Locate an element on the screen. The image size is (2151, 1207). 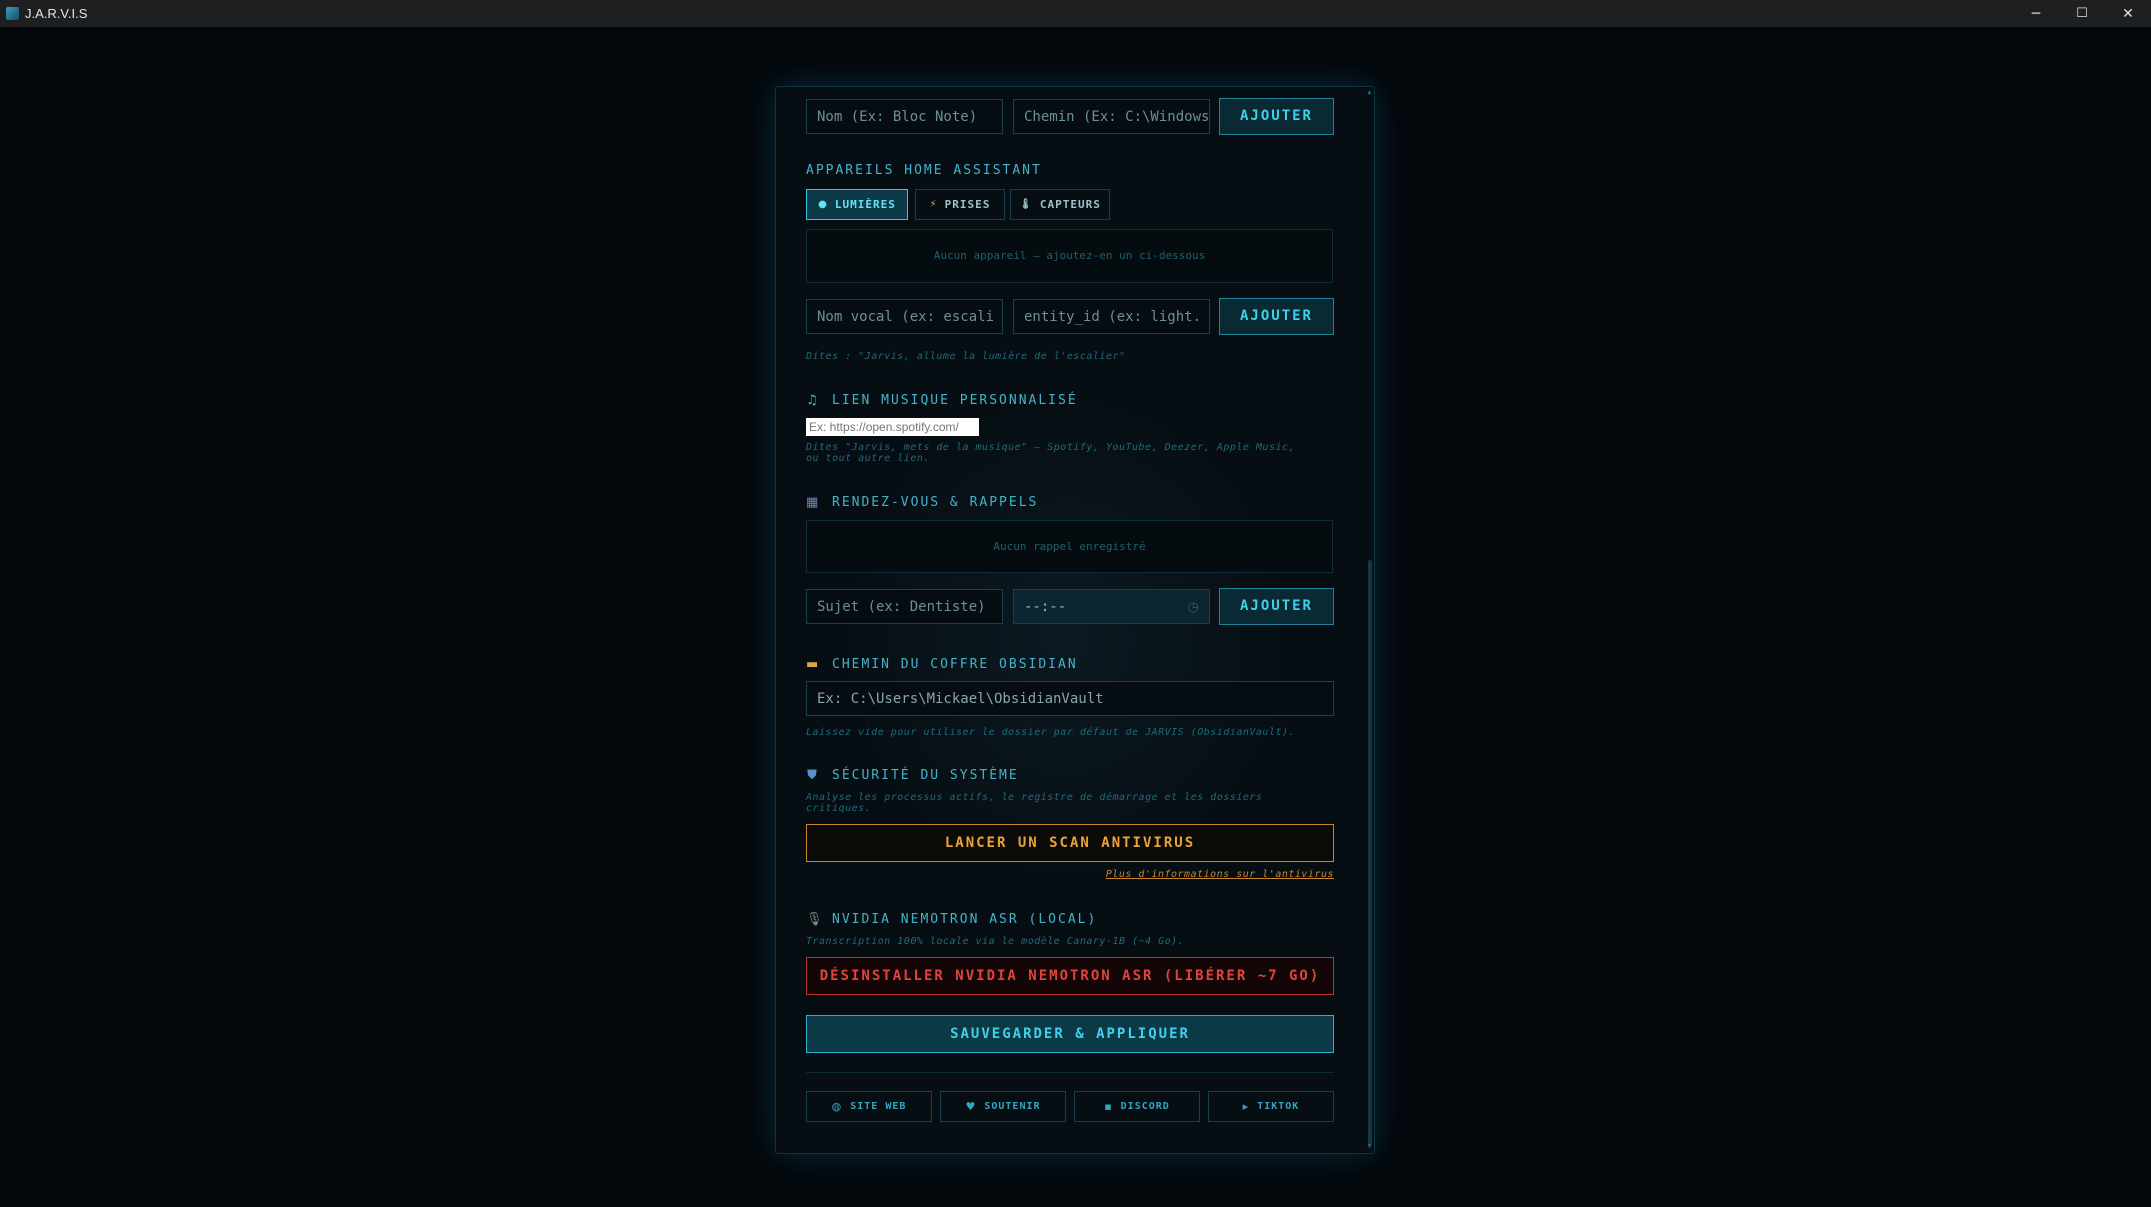
support-button: ♥ SOUTENIR is located at coordinates (1003, 1106).